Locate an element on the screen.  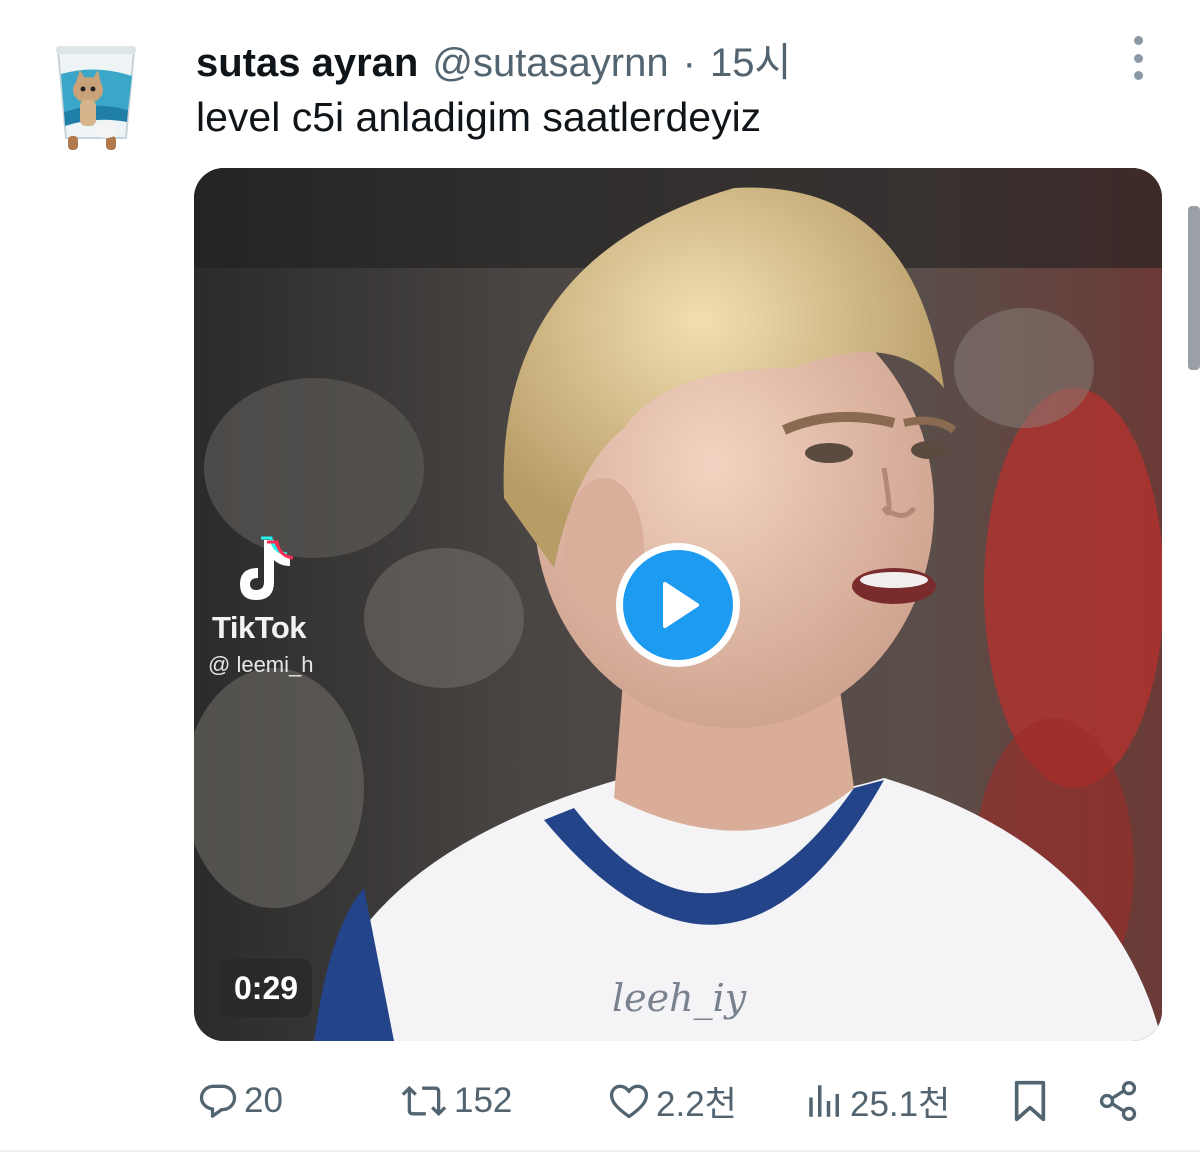
reply-count: 20 is located at coordinates (263, 1100).